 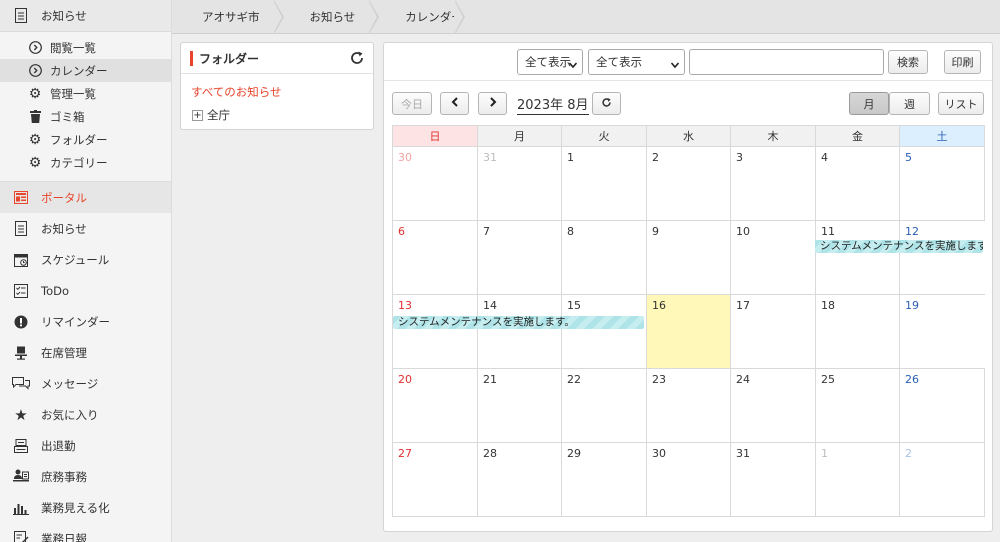 What do you see at coordinates (553, 104) in the screenshot?
I see `current-month-label: 2023年 8月` at bounding box center [553, 104].